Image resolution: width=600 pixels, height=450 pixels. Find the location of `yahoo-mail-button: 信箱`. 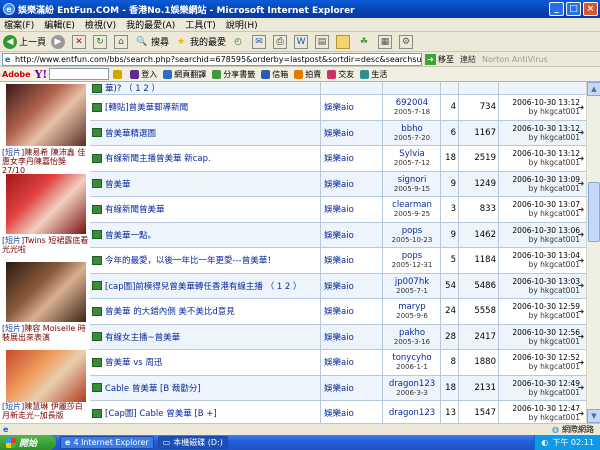

yahoo-mail-button: 信箱 is located at coordinates (274, 74).